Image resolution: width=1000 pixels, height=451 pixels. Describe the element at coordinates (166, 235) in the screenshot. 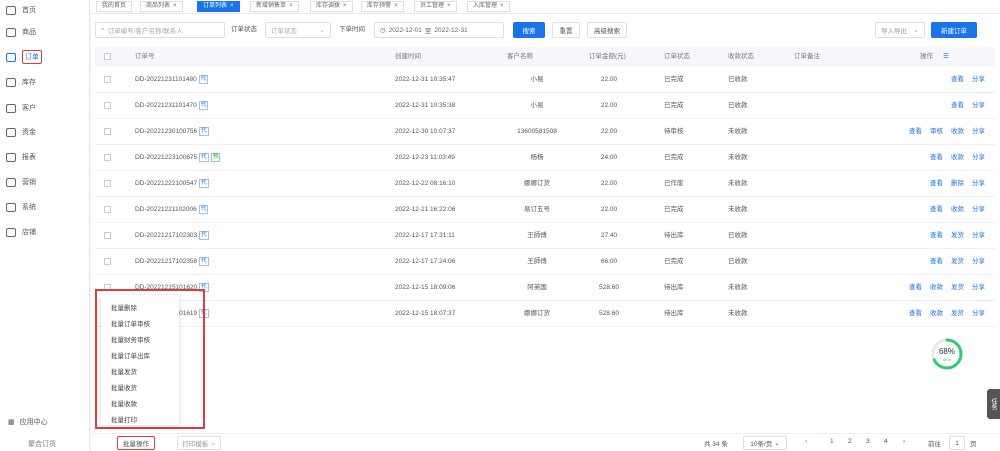

I see `order-id: DD-20221217102303` at that location.